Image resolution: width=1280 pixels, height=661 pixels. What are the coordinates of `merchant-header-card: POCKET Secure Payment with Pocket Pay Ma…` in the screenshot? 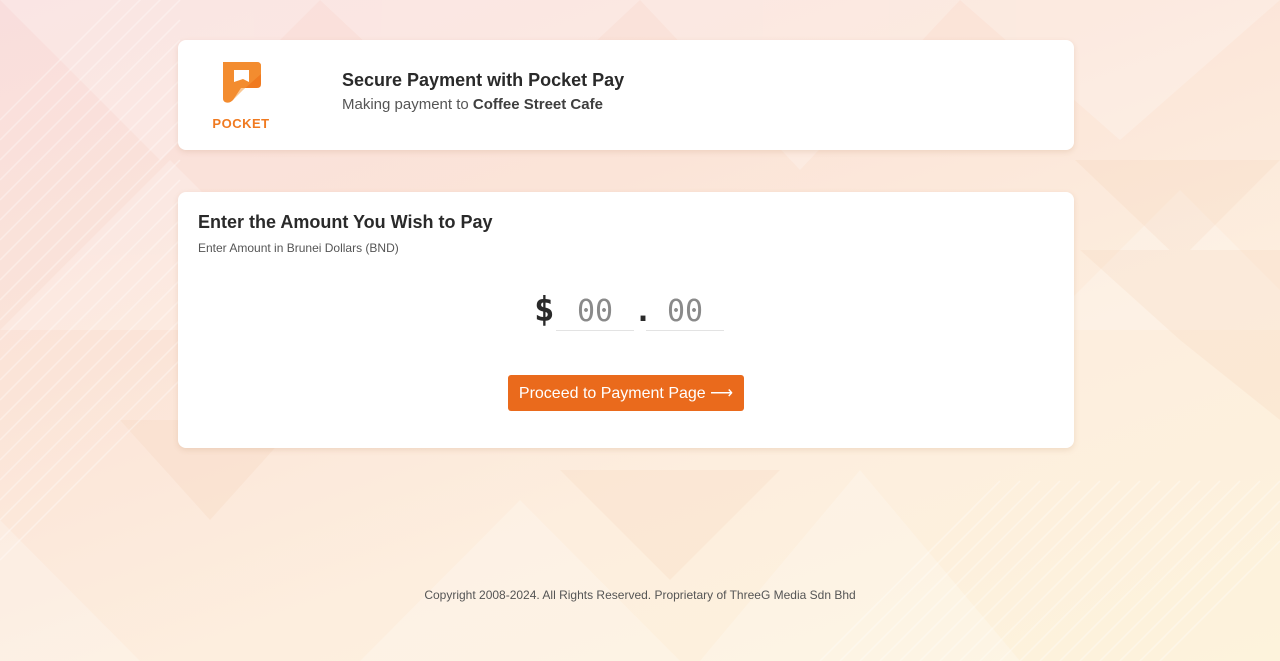 It's located at (626, 95).